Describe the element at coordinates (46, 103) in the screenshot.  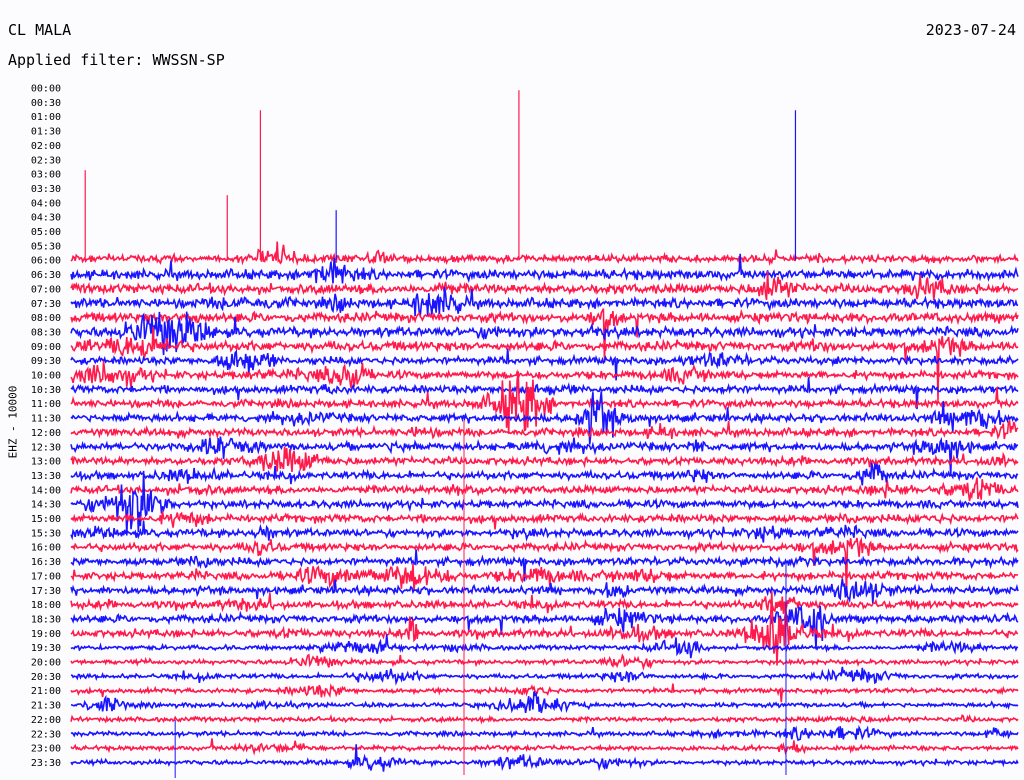
I see `tick-label: 00:30` at that location.